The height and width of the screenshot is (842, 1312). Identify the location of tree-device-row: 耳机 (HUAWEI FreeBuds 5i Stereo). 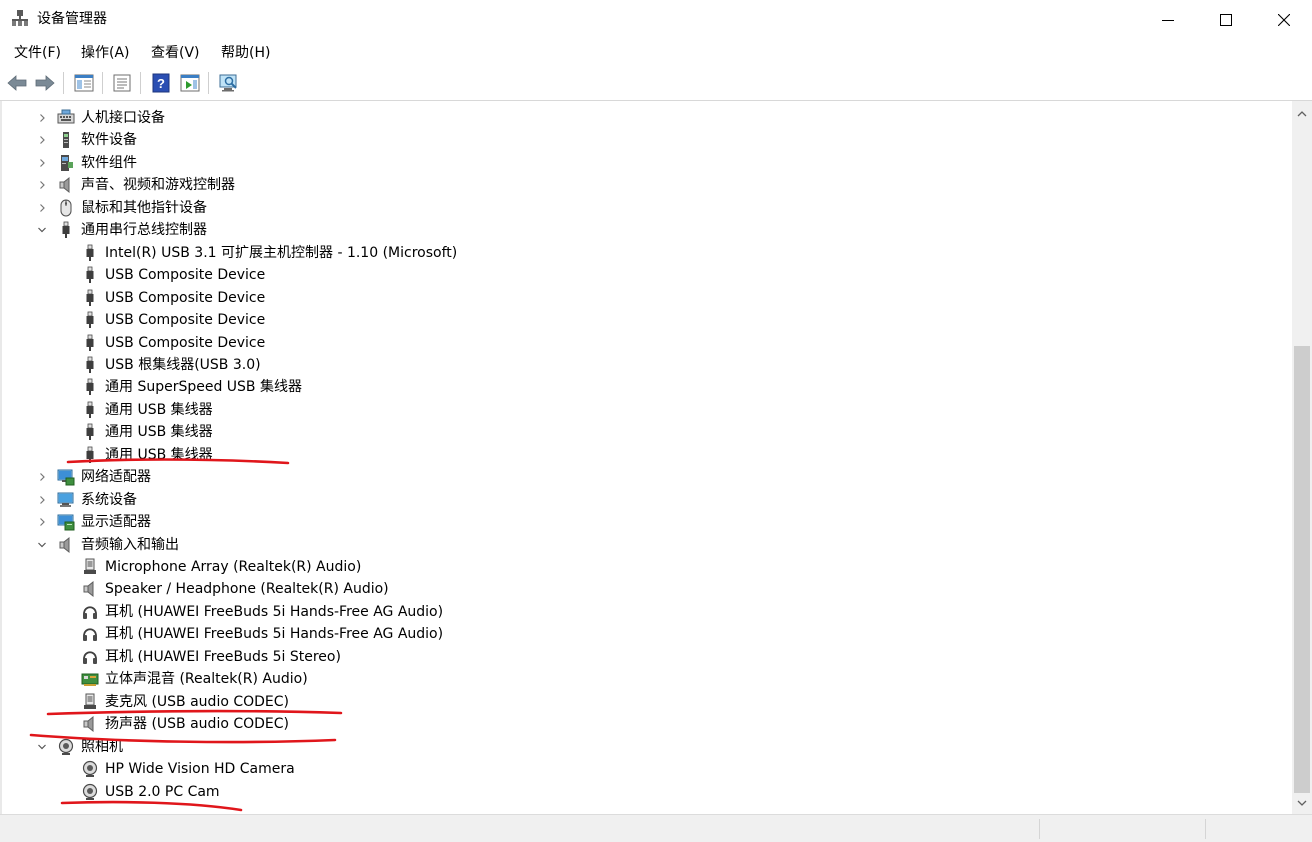
(647, 657).